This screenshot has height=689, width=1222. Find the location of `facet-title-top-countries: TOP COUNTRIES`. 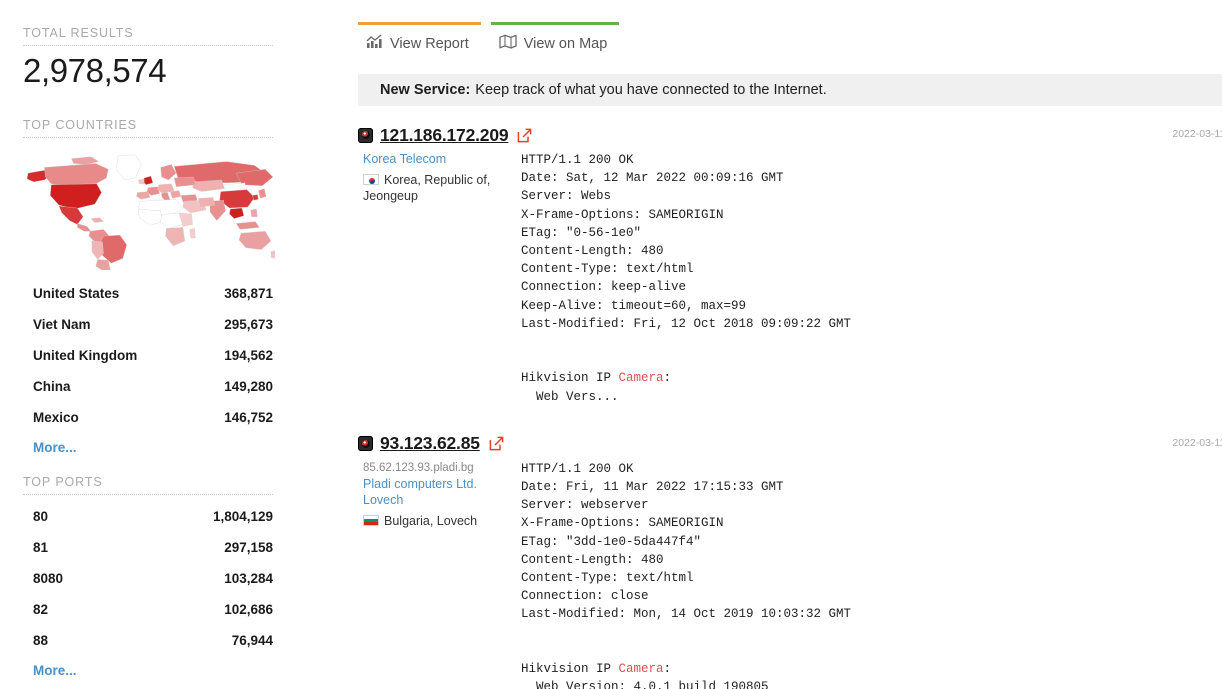

facet-title-top-countries: TOP COUNTRIES is located at coordinates (80, 125).